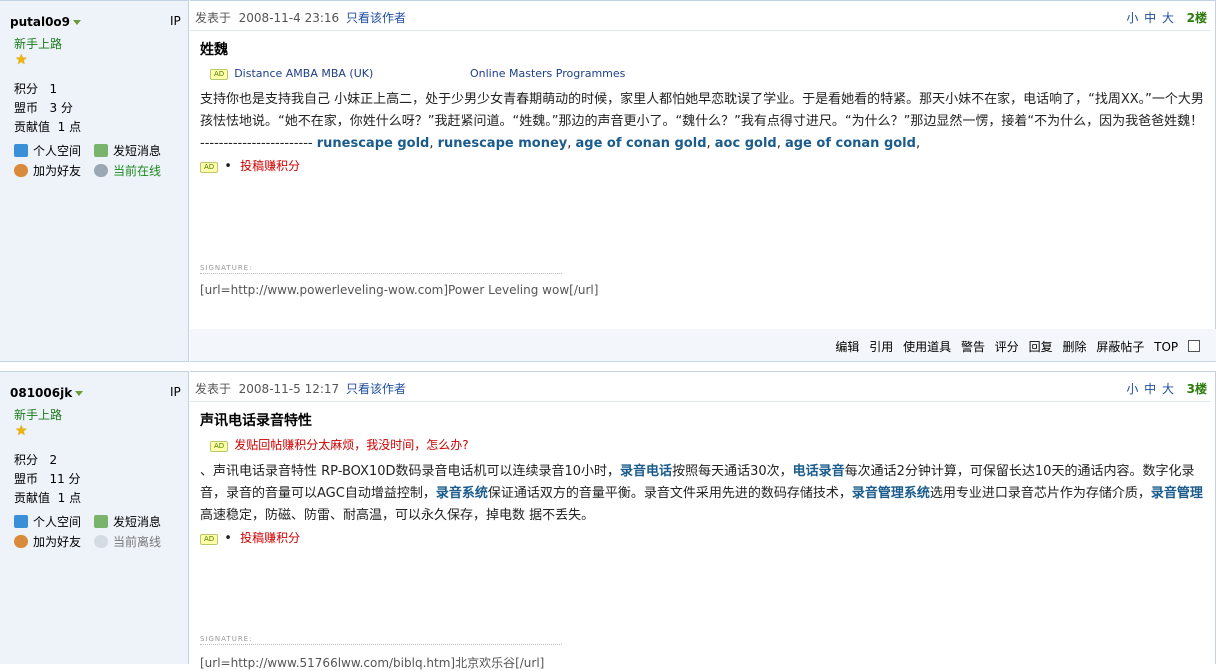  I want to click on post-header: 发表于 2008-11-4 23:16 只看该作者, so click(300, 18).